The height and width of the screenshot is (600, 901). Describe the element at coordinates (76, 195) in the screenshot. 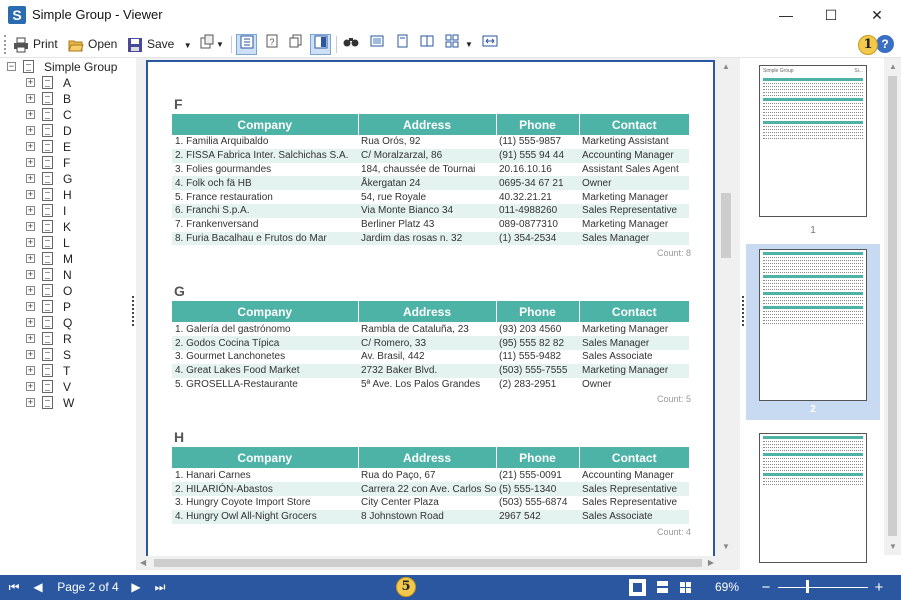

I see `tree-item: + H` at that location.